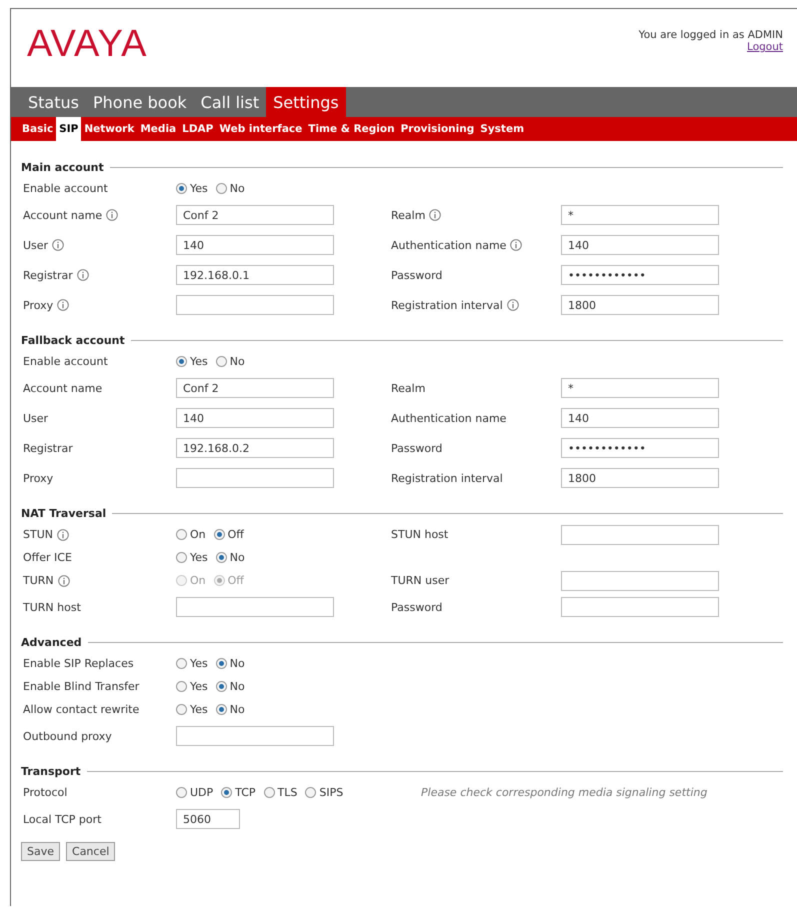 This screenshot has height=907, width=797. I want to click on sub-tab: Time & Region, so click(351, 129).